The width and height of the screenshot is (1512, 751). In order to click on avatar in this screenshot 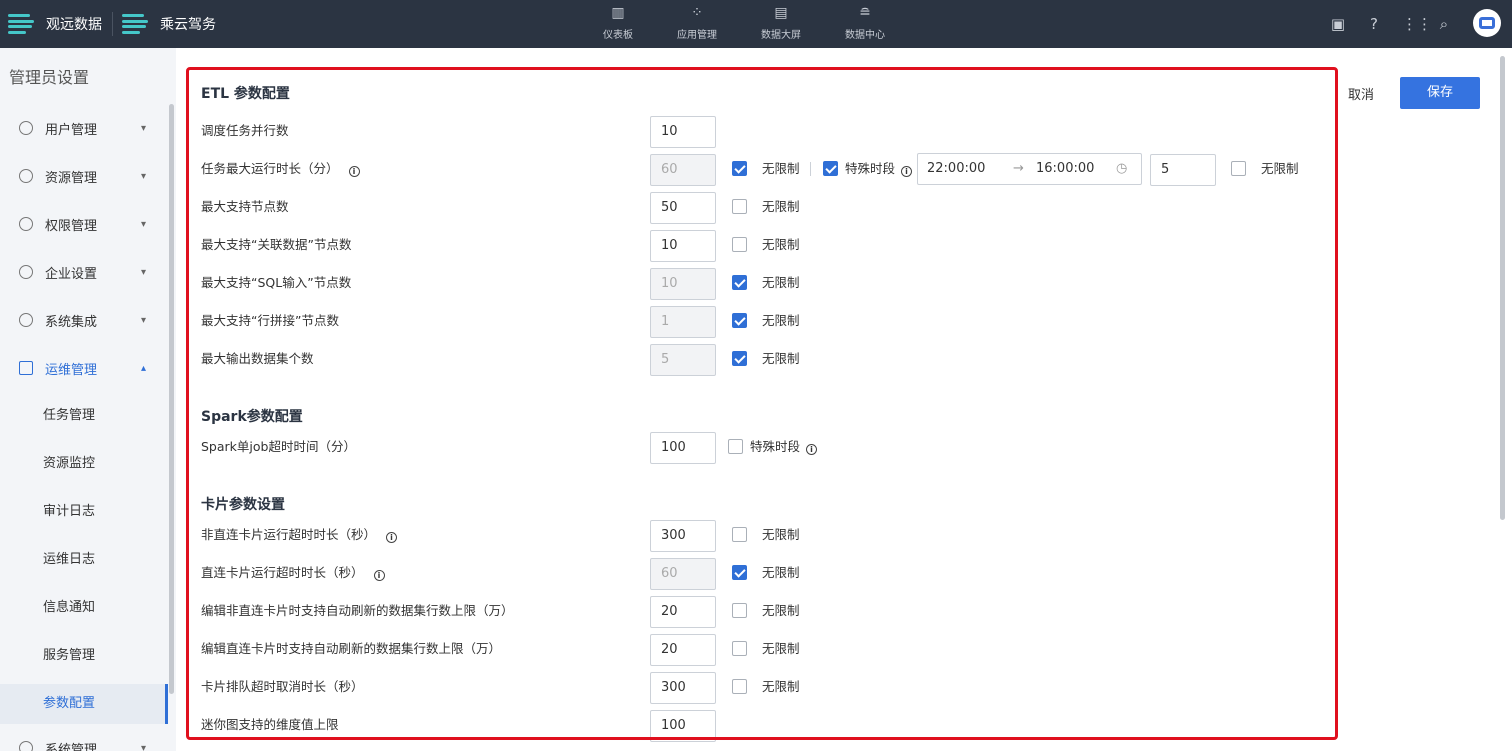, I will do `click(1487, 23)`.